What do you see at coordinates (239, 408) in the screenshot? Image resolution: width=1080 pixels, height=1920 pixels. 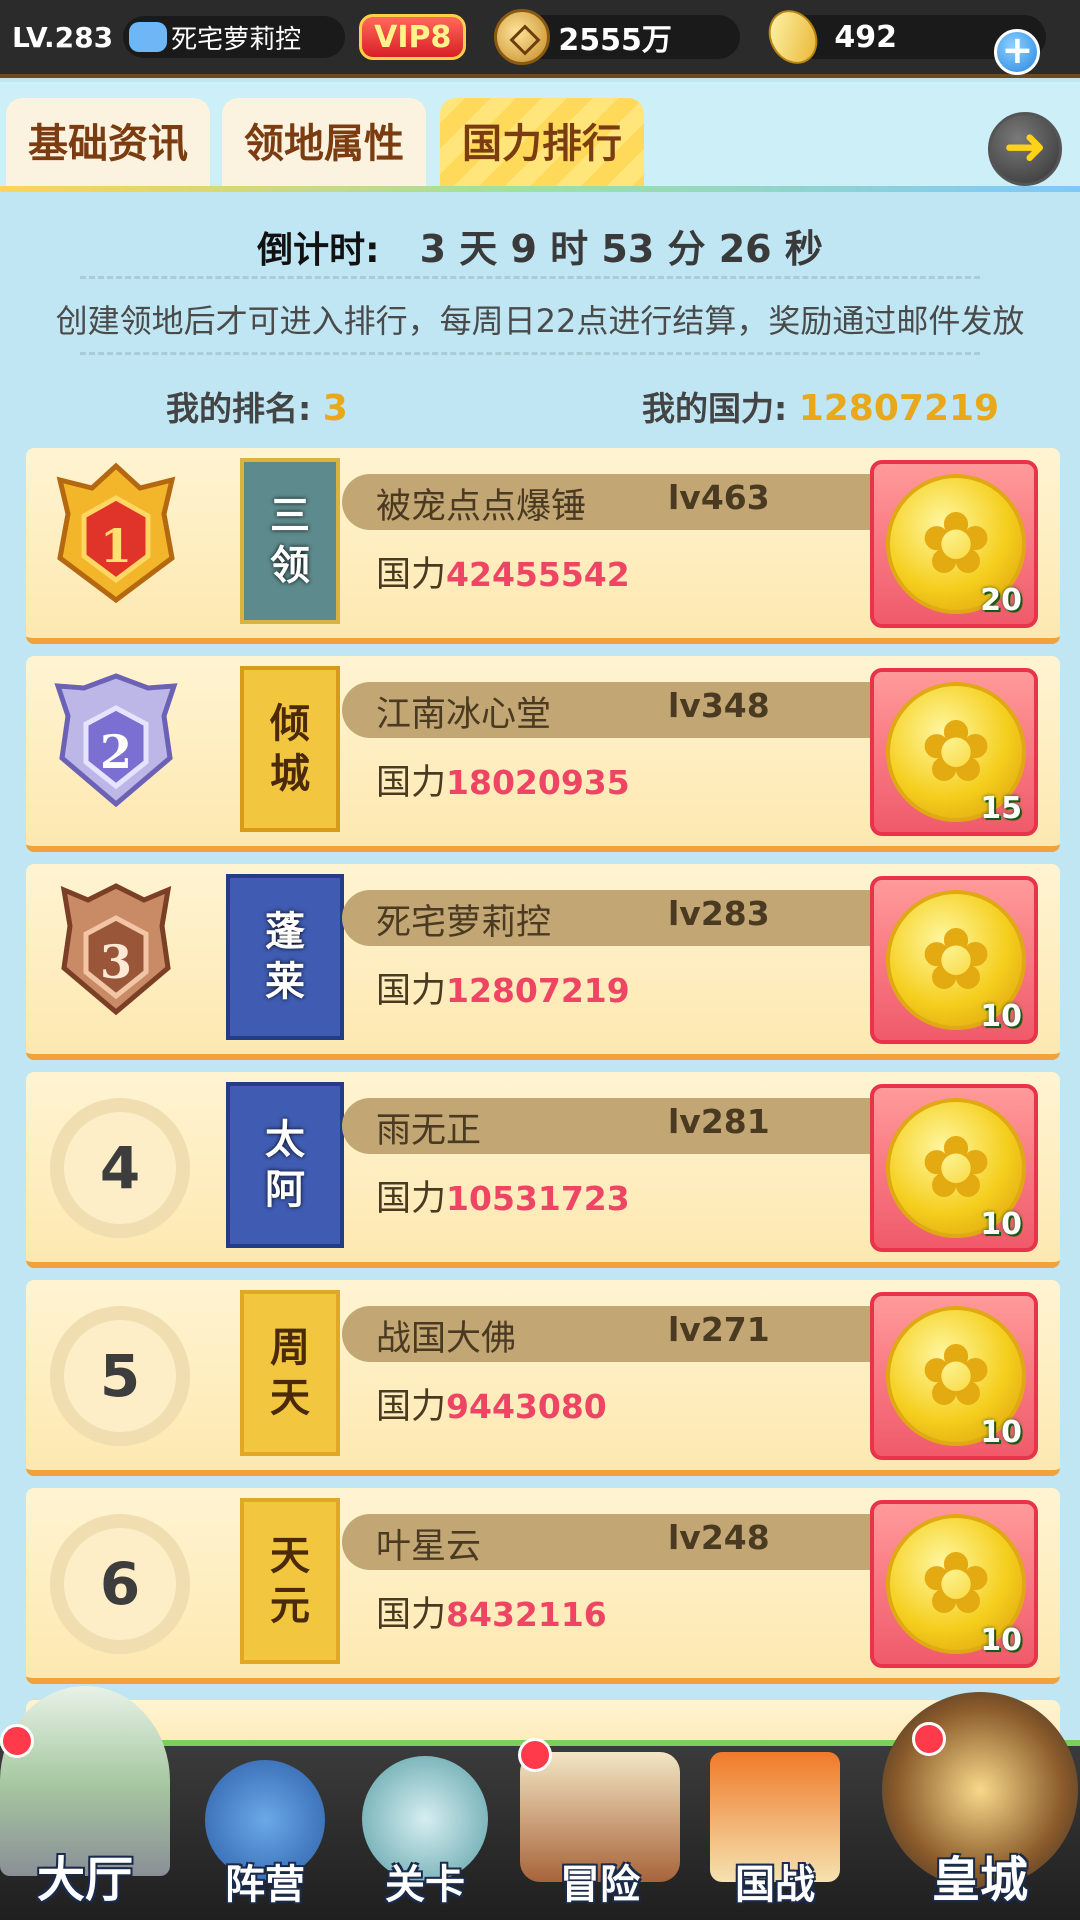 I see `my-rank-label: 我的排名:` at bounding box center [239, 408].